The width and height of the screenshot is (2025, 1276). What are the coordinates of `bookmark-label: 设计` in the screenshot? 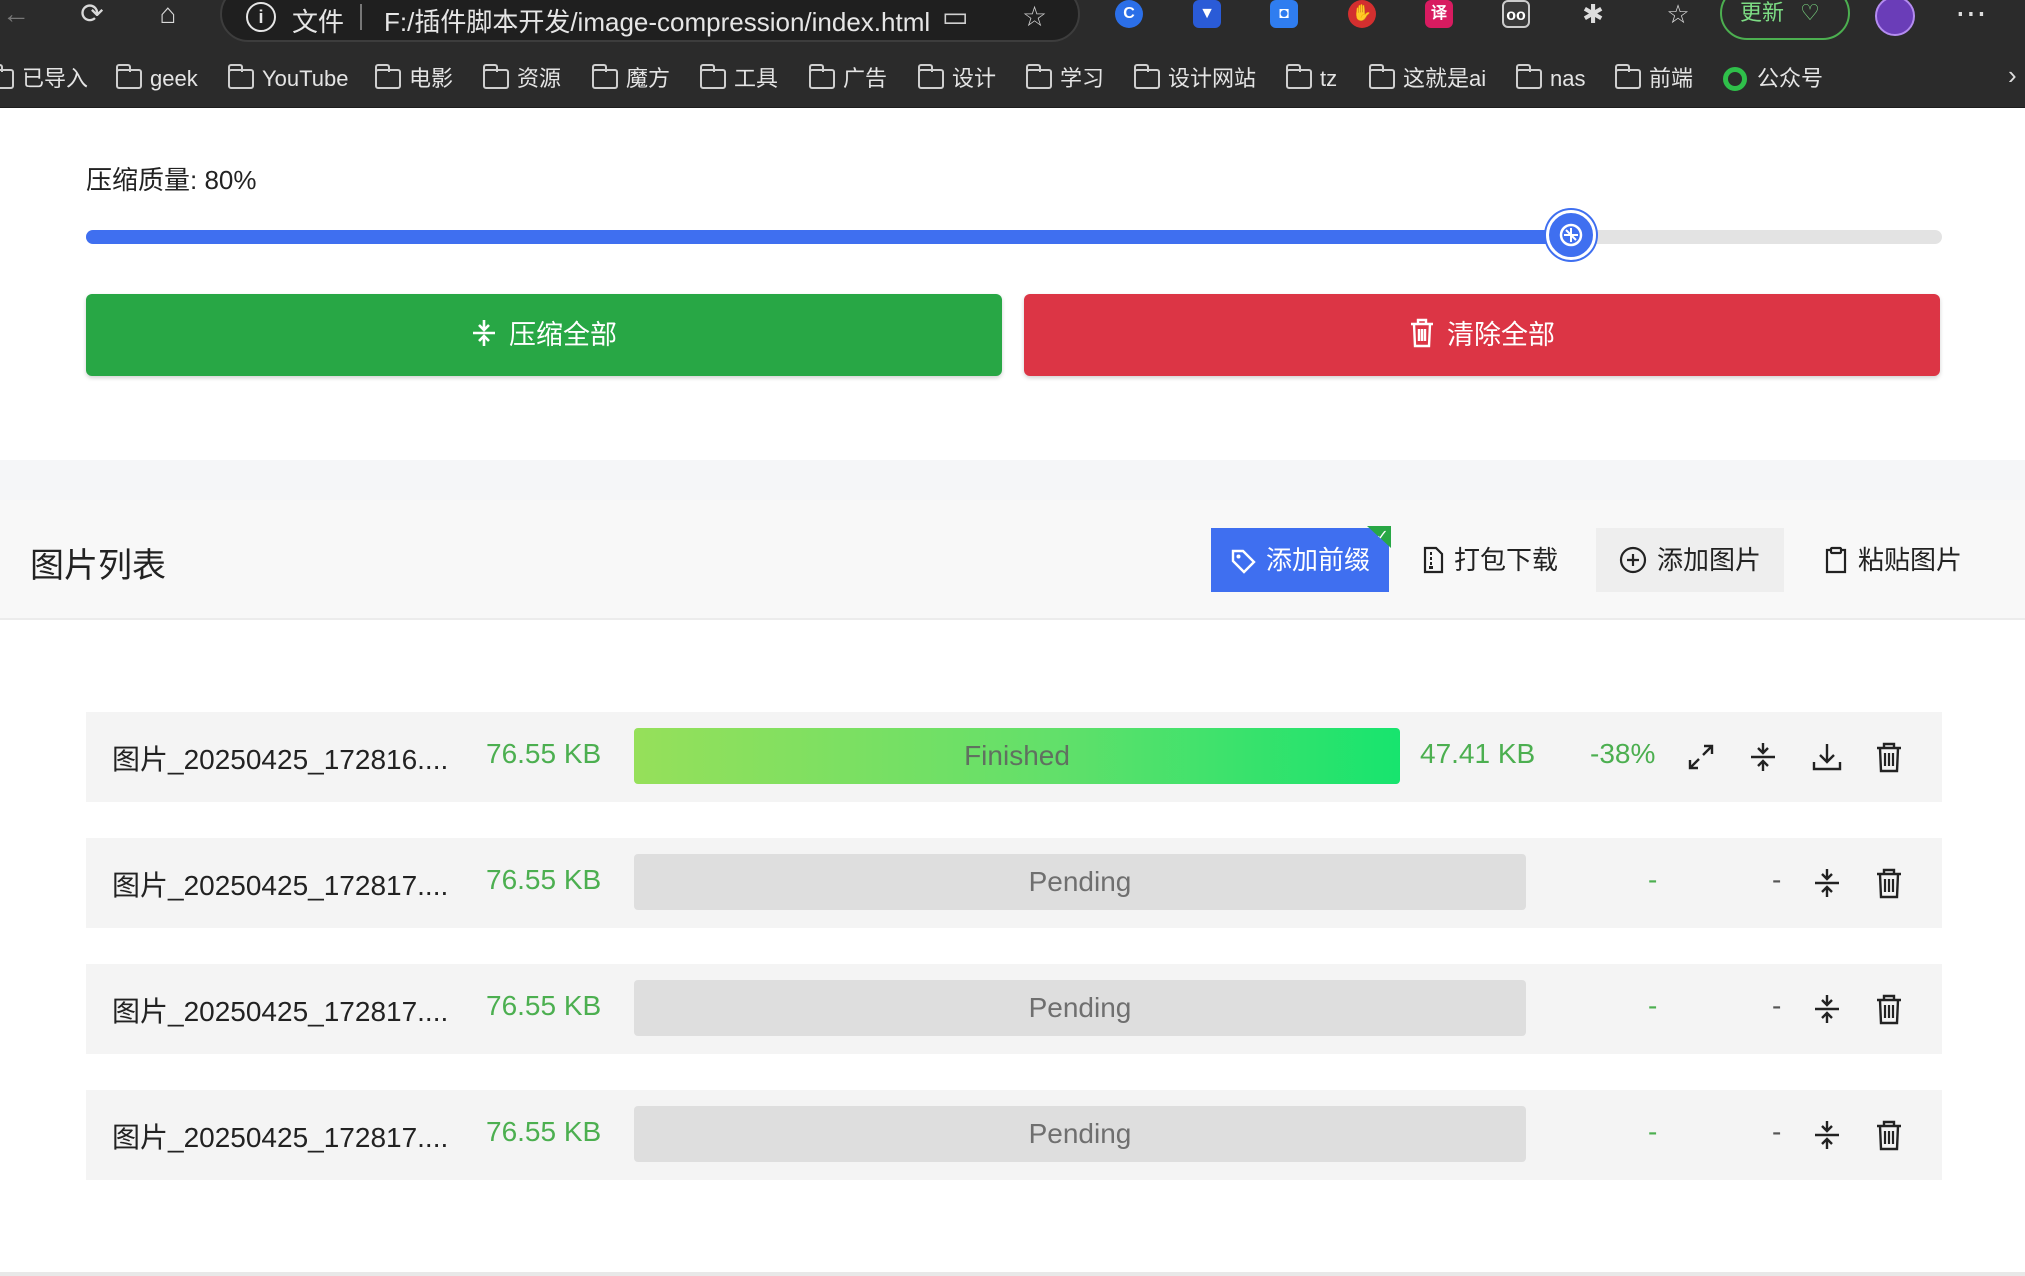 It's located at (974, 78).